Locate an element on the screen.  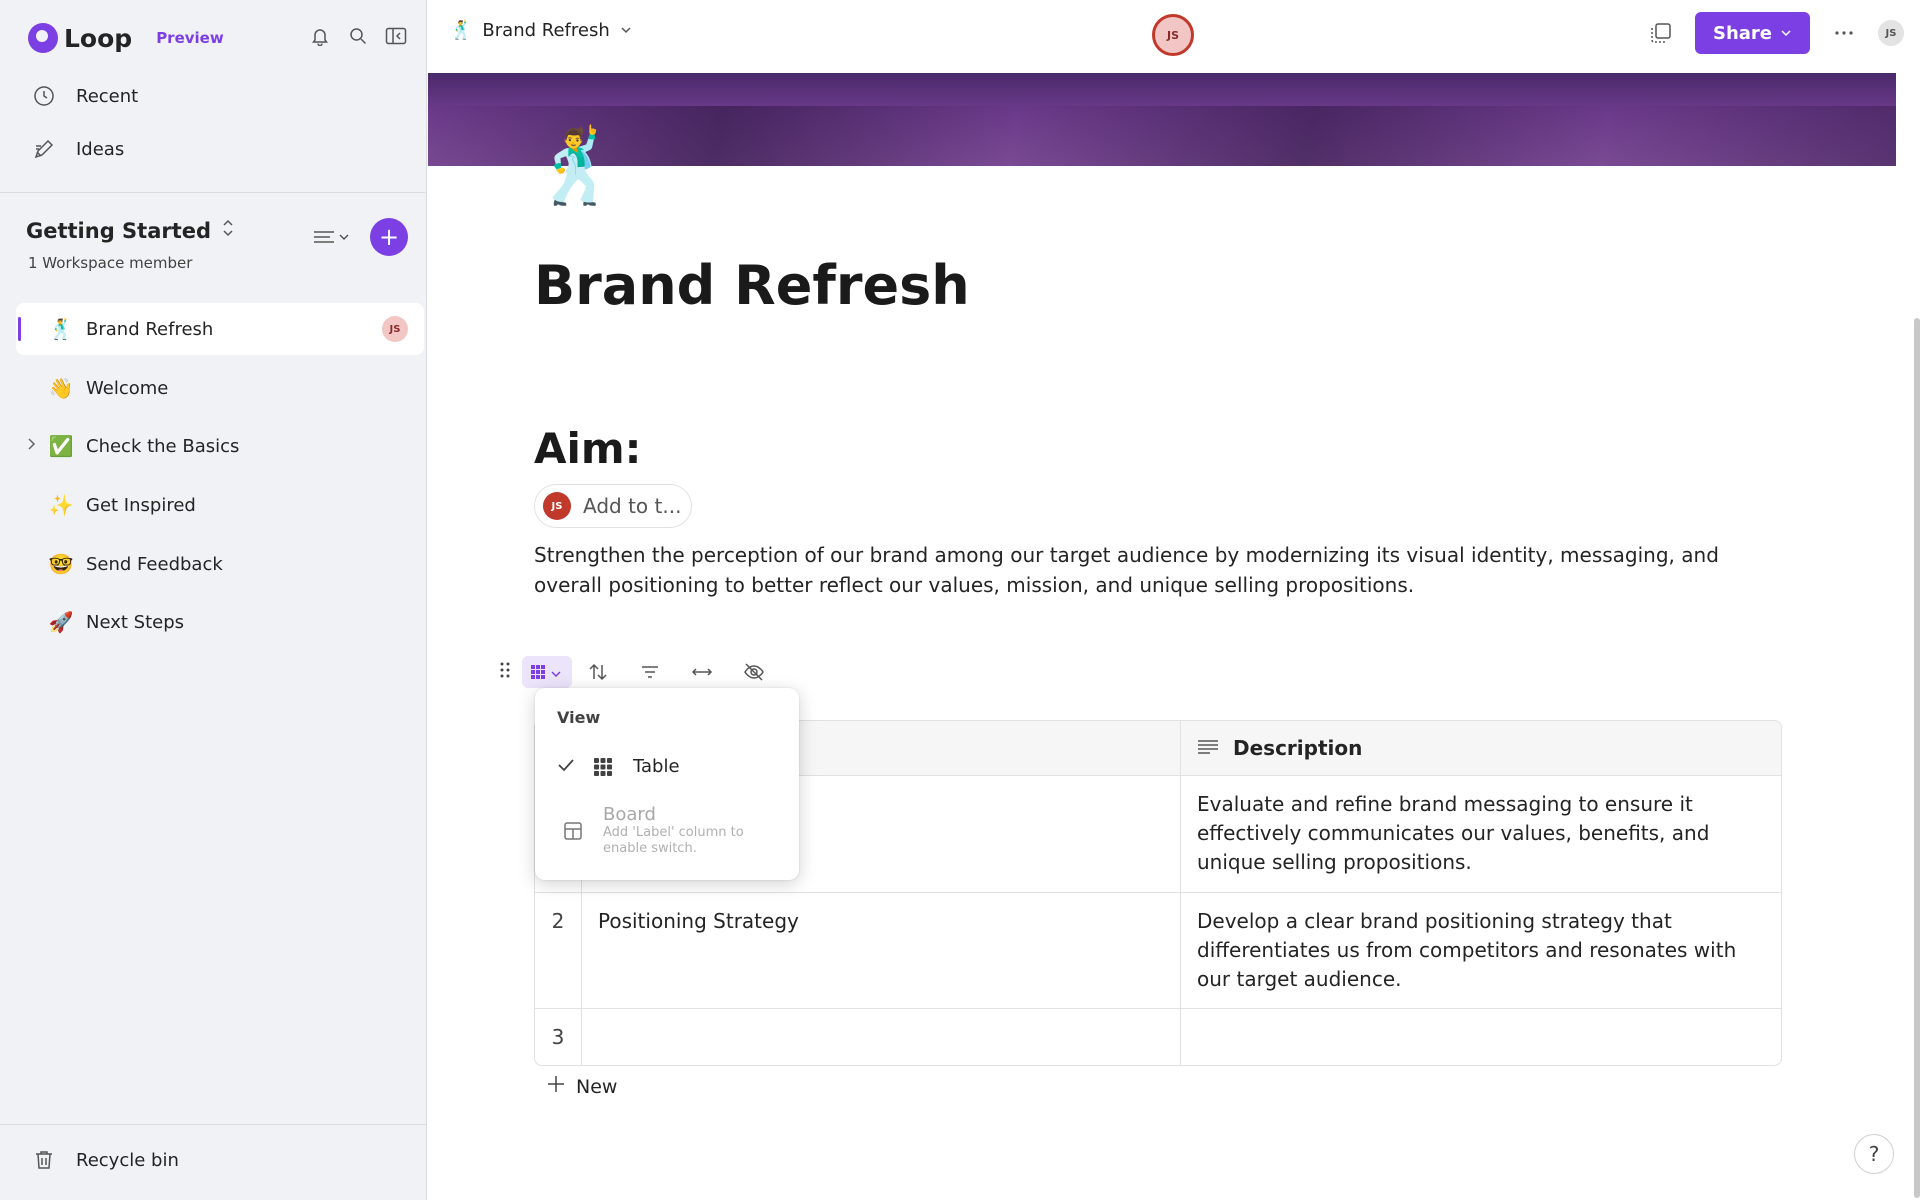
page-label: Welcome is located at coordinates (127, 388).